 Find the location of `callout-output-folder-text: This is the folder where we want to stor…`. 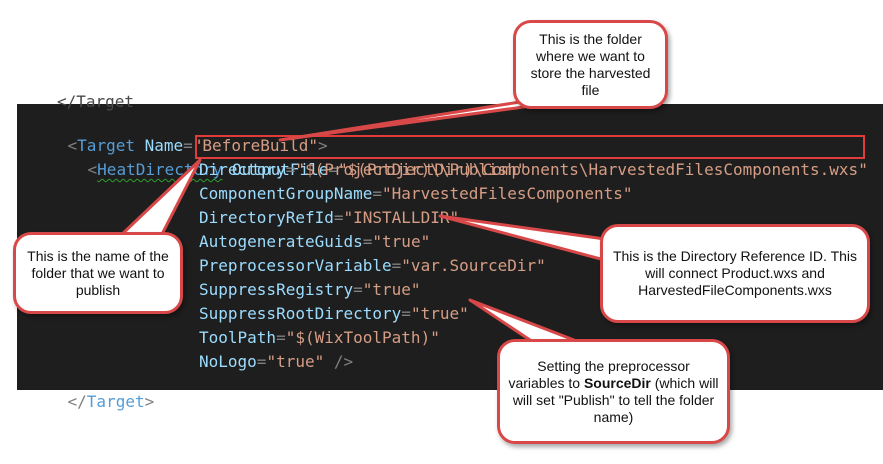

callout-output-folder-text: This is the folder where we want to stor… is located at coordinates (590, 64).